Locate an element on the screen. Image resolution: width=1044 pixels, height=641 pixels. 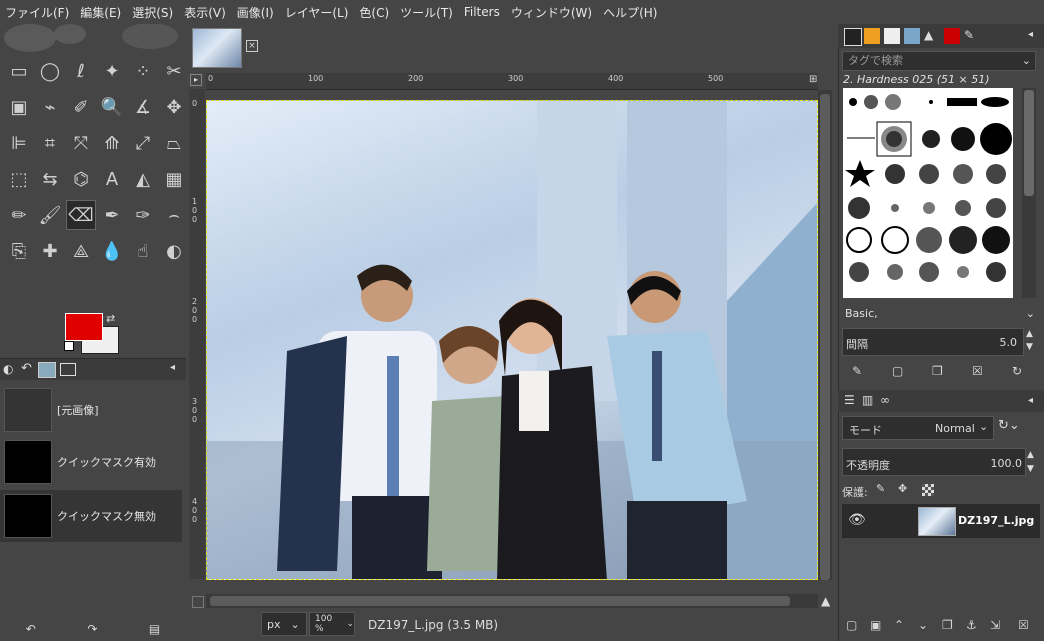
bucket-fill-tool-icon: ◭ is located at coordinates (143, 179).